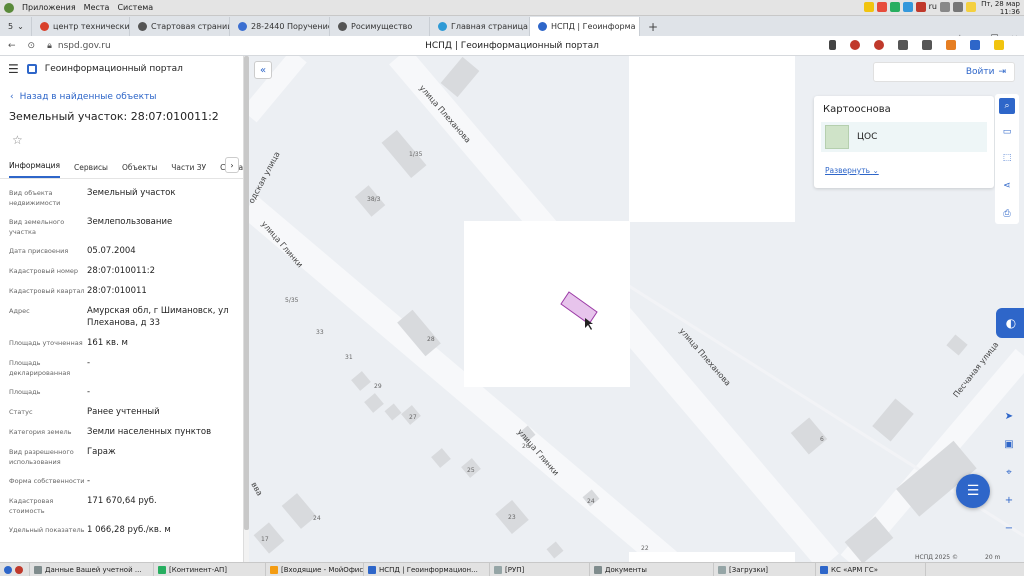  I want to click on house-number: 23, so click(512, 517).